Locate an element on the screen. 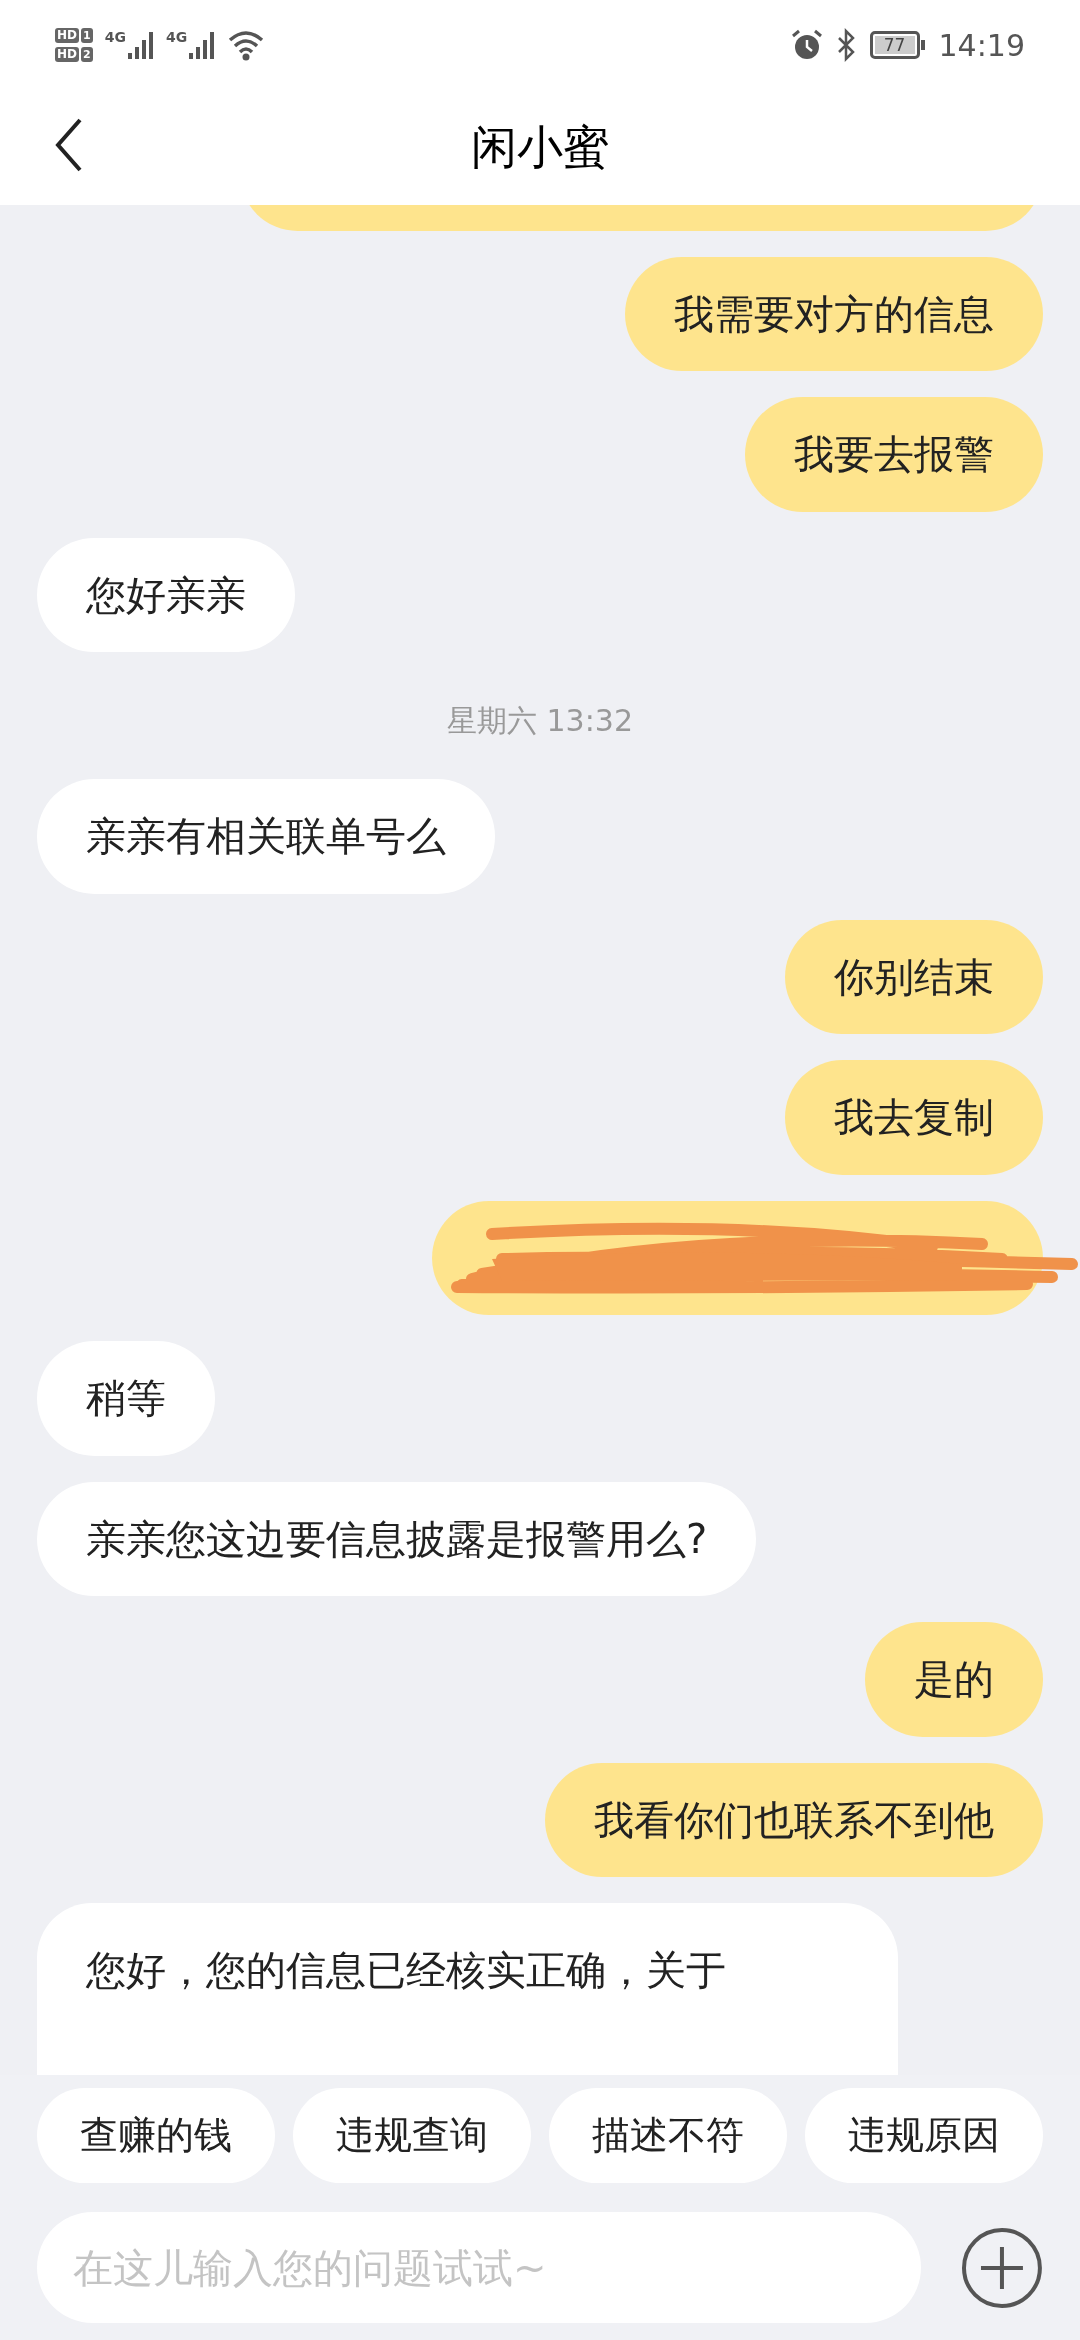 Image resolution: width=1080 pixels, height=2340 pixels. message-bubble: 亲亲您这边要信息披露是报警用么? is located at coordinates (397, 1538).